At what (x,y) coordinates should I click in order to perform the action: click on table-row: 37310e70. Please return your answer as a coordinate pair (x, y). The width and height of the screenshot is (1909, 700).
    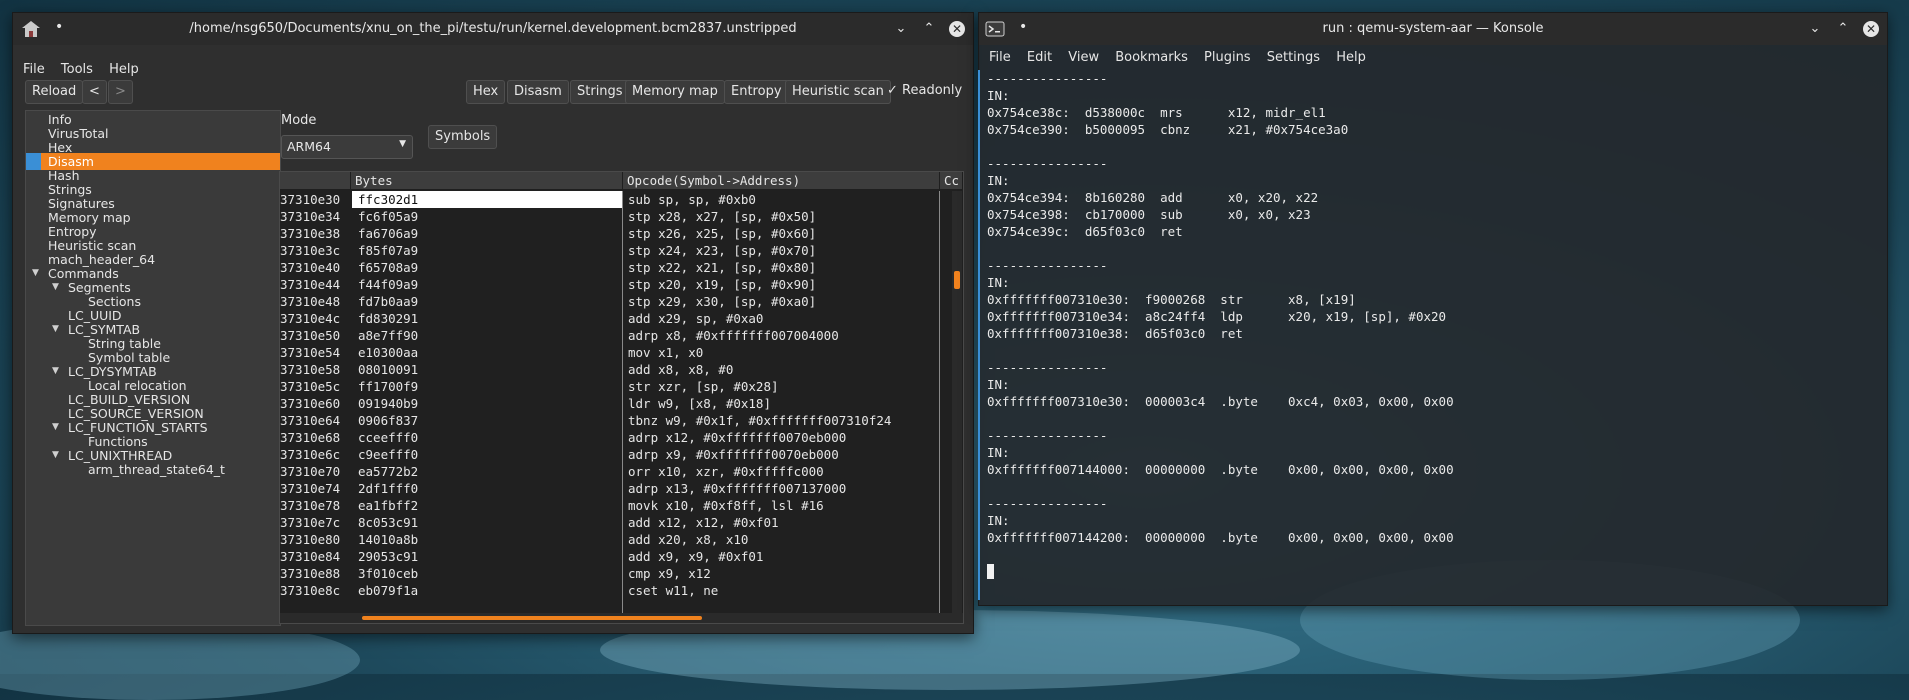
    Looking at the image, I should click on (315, 471).